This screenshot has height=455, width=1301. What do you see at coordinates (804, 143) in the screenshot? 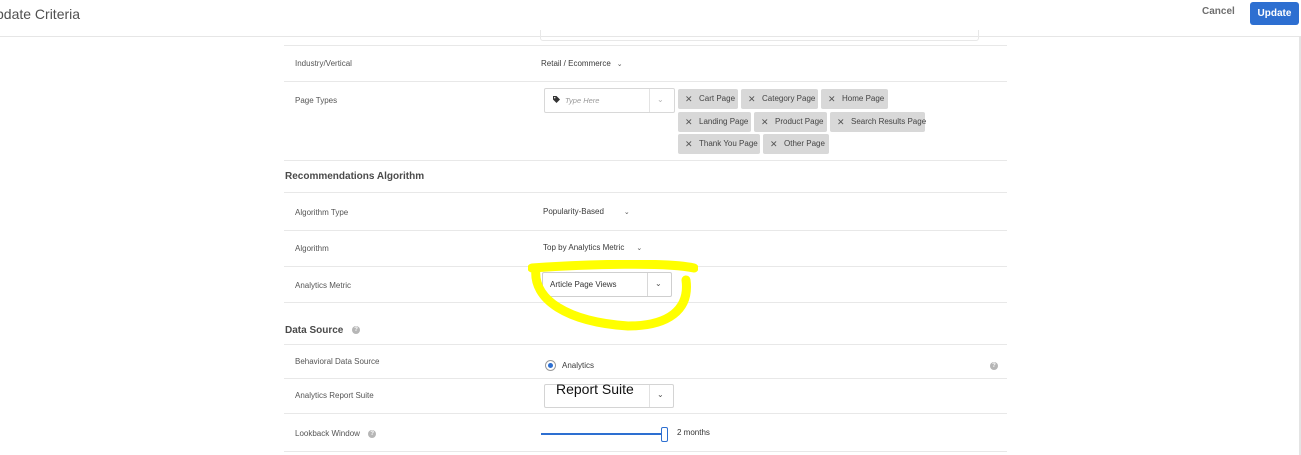
I see `tag-label: Other Page` at bounding box center [804, 143].